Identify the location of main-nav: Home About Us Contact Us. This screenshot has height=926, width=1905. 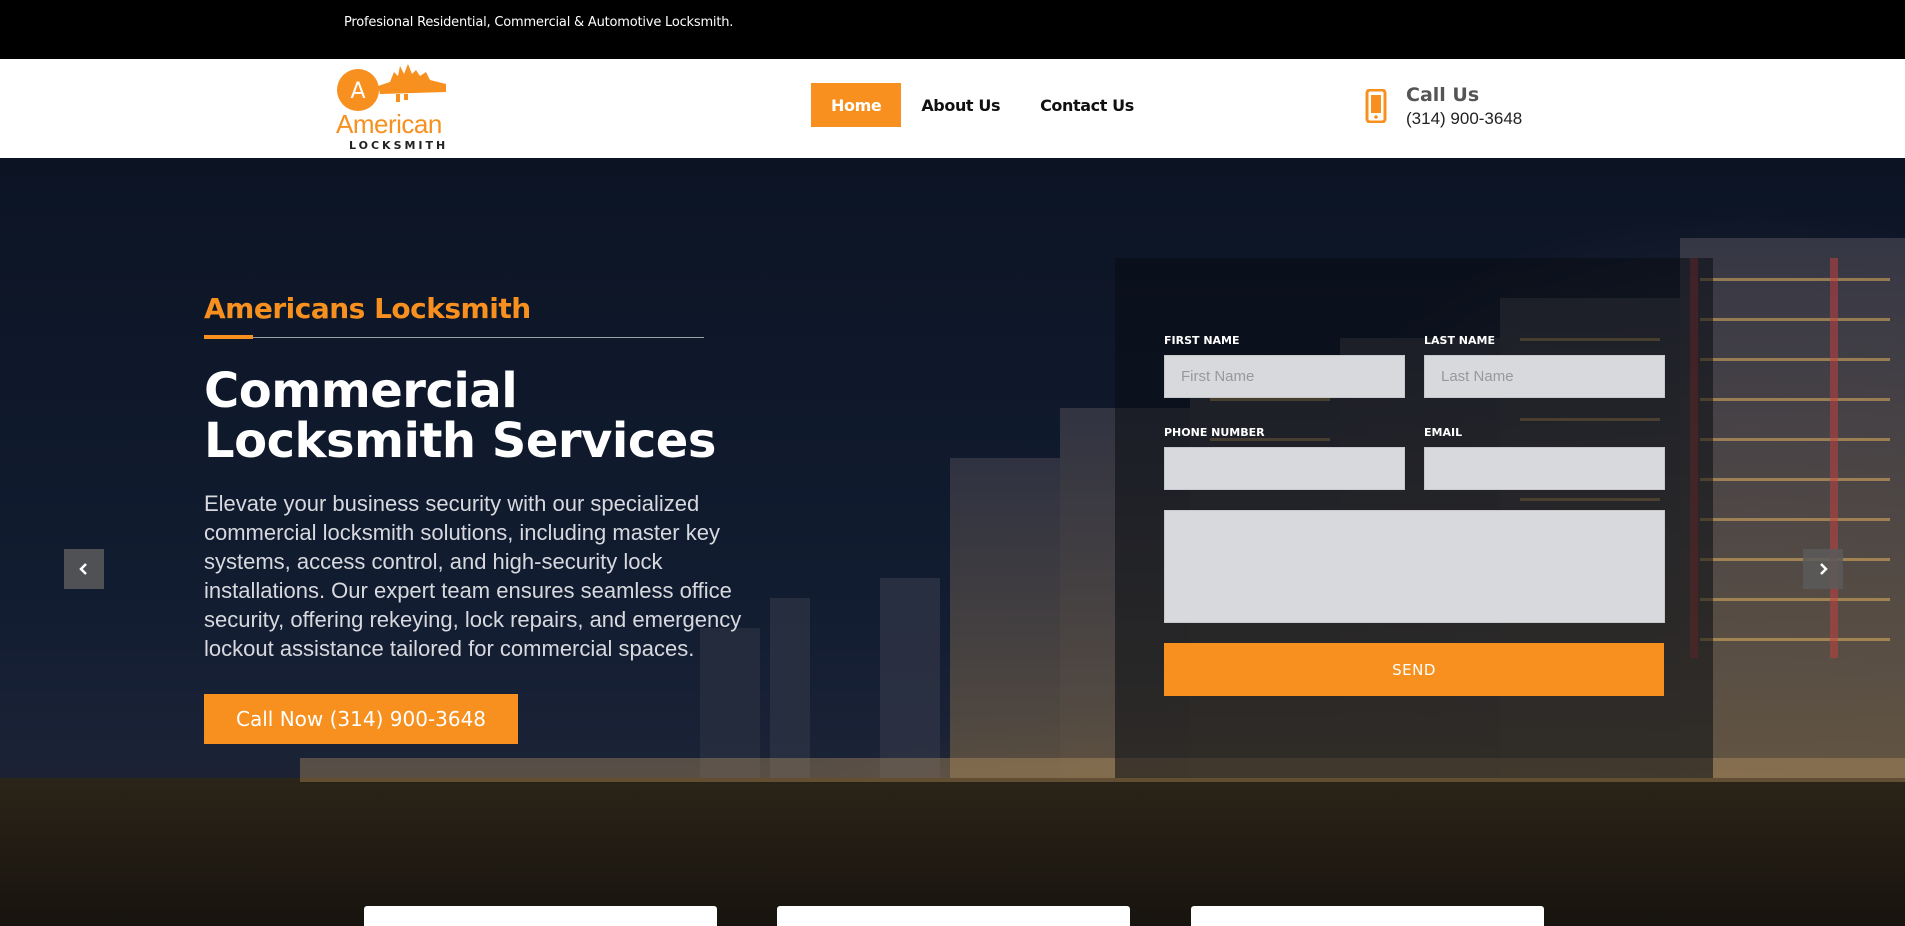
(982, 105).